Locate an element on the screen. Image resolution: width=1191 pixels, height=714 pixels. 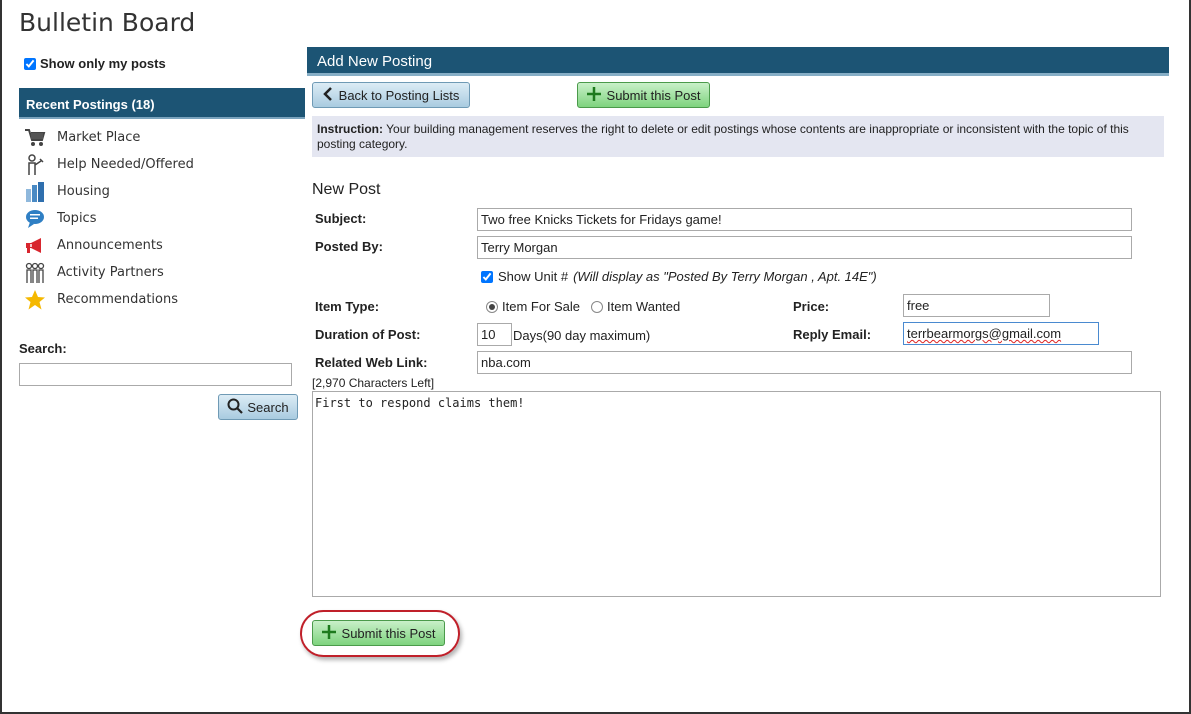
buildings-icon is located at coordinates (35, 192).